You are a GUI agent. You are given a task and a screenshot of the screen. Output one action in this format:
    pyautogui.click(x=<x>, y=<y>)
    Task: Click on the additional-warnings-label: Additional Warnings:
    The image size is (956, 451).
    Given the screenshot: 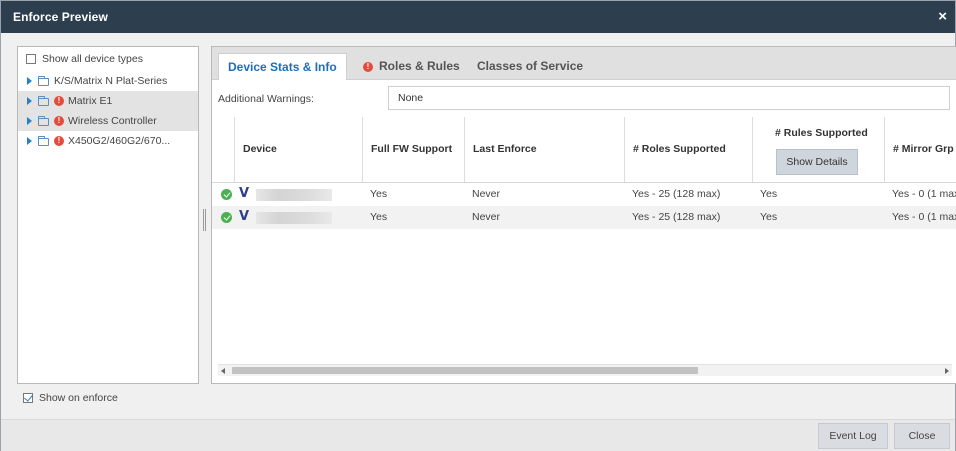 What is the action you would take?
    pyautogui.click(x=266, y=99)
    